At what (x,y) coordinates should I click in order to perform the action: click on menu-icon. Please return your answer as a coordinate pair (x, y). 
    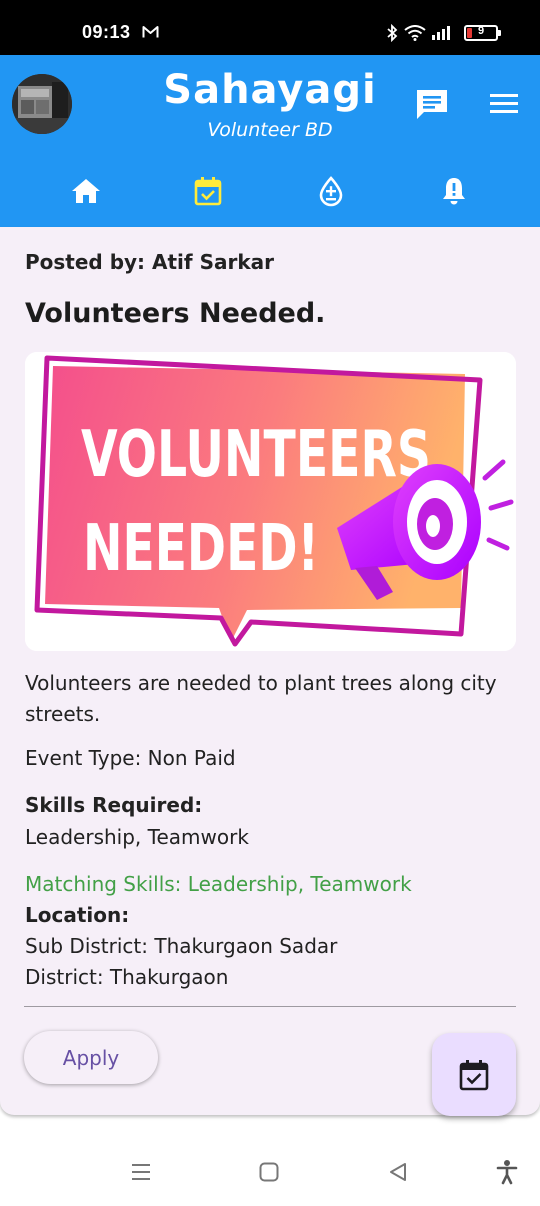
    Looking at the image, I should click on (504, 103).